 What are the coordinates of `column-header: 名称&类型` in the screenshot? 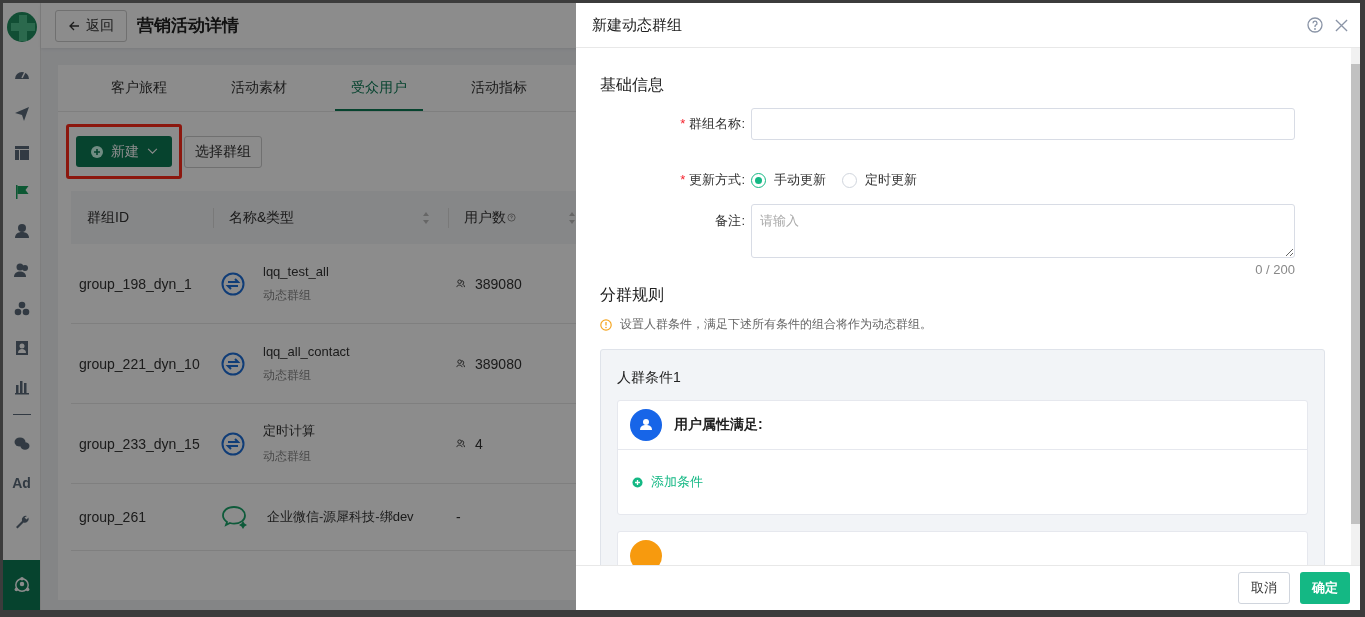 It's located at (262, 217).